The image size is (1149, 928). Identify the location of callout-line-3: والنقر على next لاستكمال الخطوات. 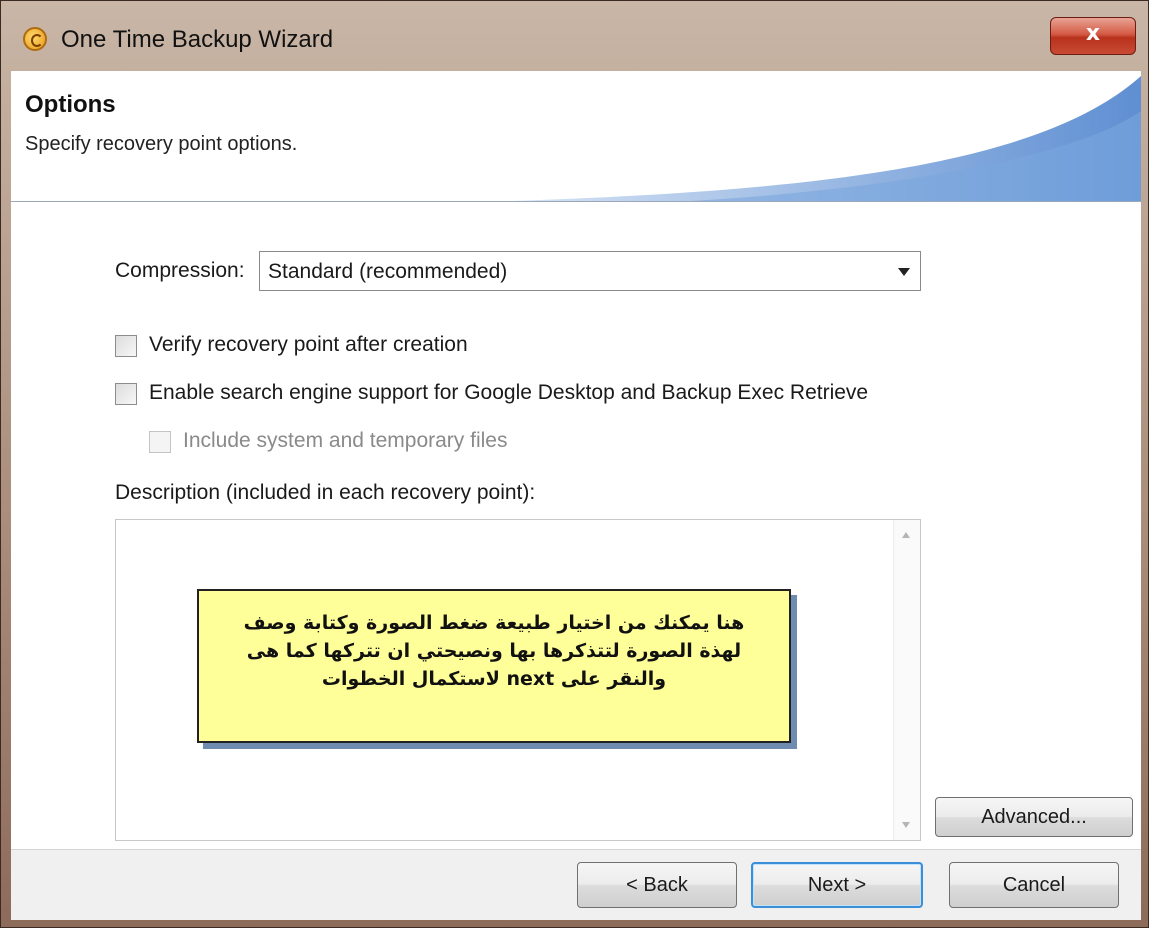
(494, 679).